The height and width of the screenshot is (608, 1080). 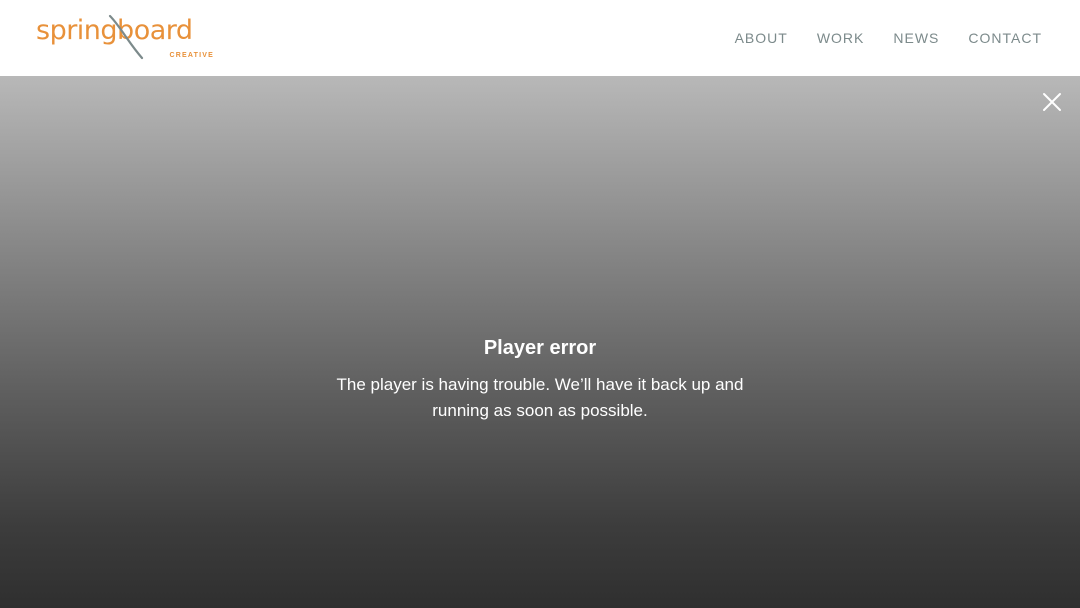 What do you see at coordinates (841, 38) in the screenshot?
I see `nav-work: WORK` at bounding box center [841, 38].